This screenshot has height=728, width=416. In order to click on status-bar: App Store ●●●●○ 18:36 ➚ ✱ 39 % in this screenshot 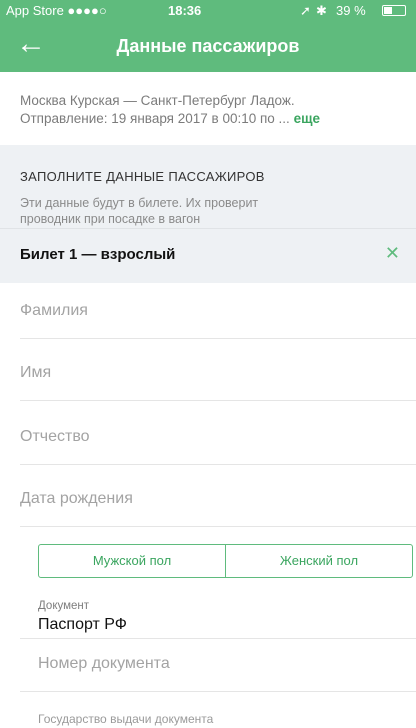, I will do `click(208, 10)`.